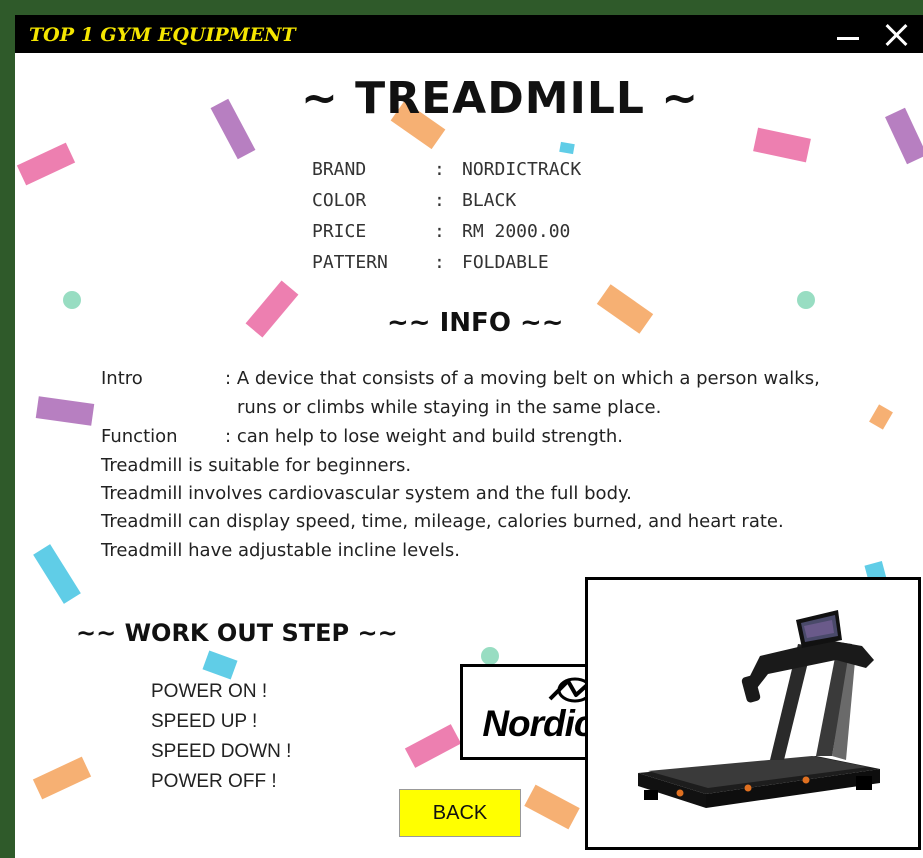 Image resolution: width=923 pixels, height=858 pixels. I want to click on page-title: ~ TREADMILL ~, so click(500, 98).